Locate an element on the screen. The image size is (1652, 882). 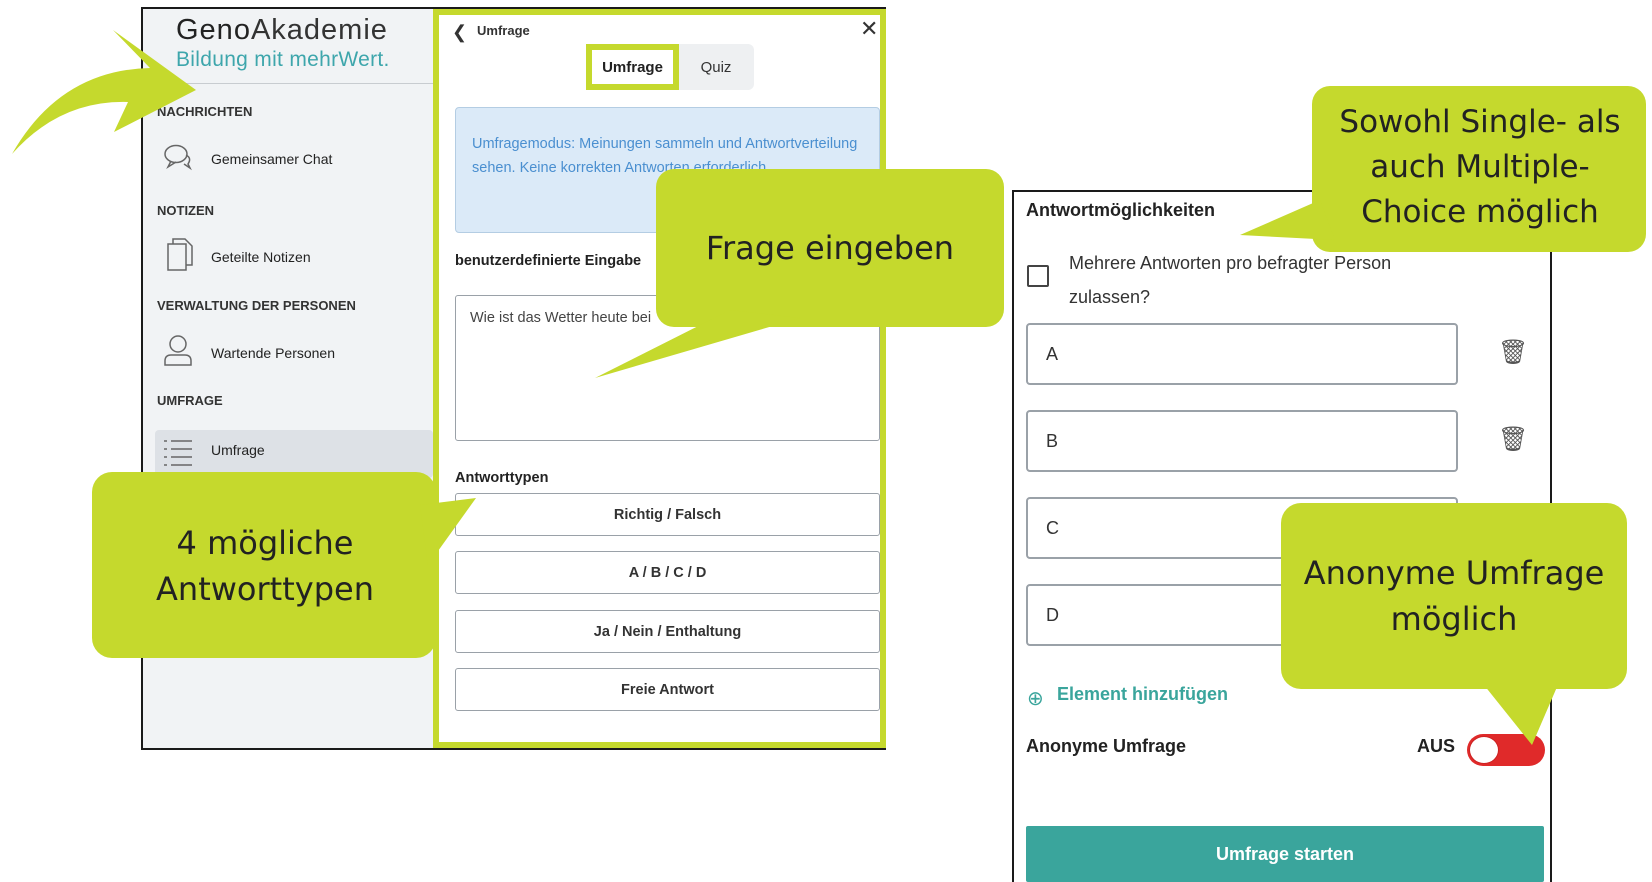
callout-question-text: Frage eingeben is located at coordinates (830, 248).